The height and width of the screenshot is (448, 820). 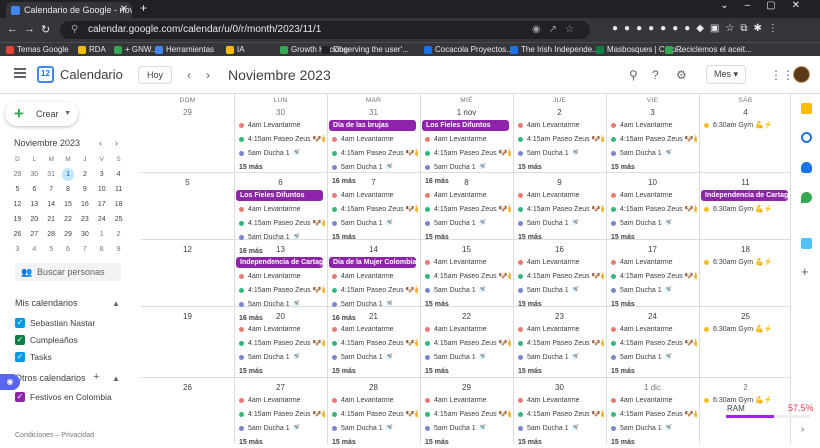 I want to click on bookmark-item: RDA, so click(x=92, y=49).